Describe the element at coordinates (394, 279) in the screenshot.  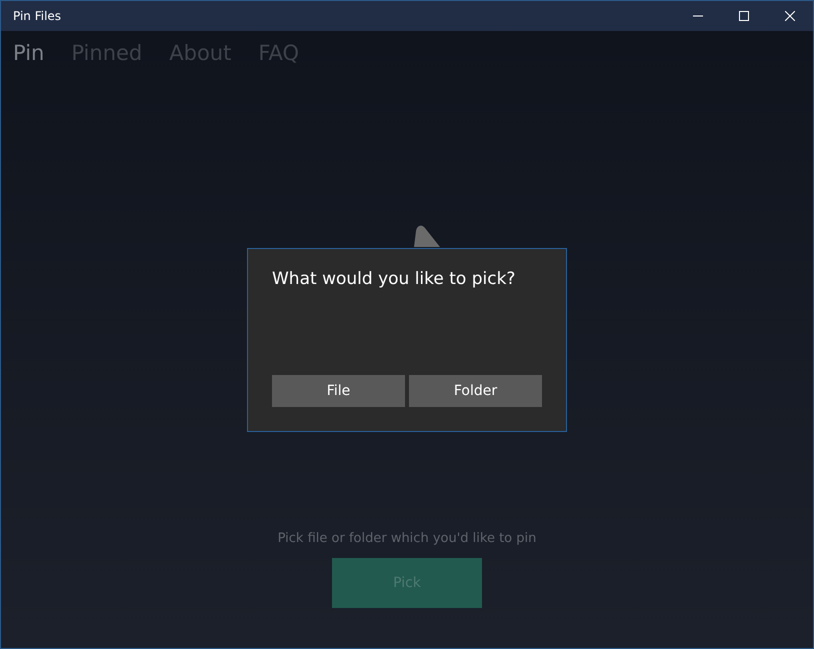
I see `dialog-title: What would you like to pick?` at that location.